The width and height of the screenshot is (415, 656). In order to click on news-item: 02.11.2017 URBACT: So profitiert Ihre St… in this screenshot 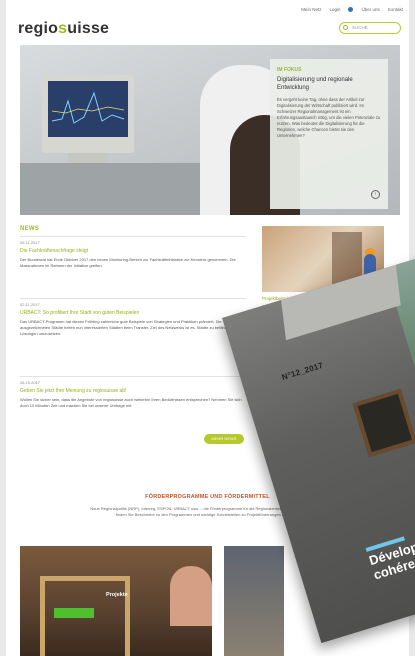, I will do `click(133, 317)`.